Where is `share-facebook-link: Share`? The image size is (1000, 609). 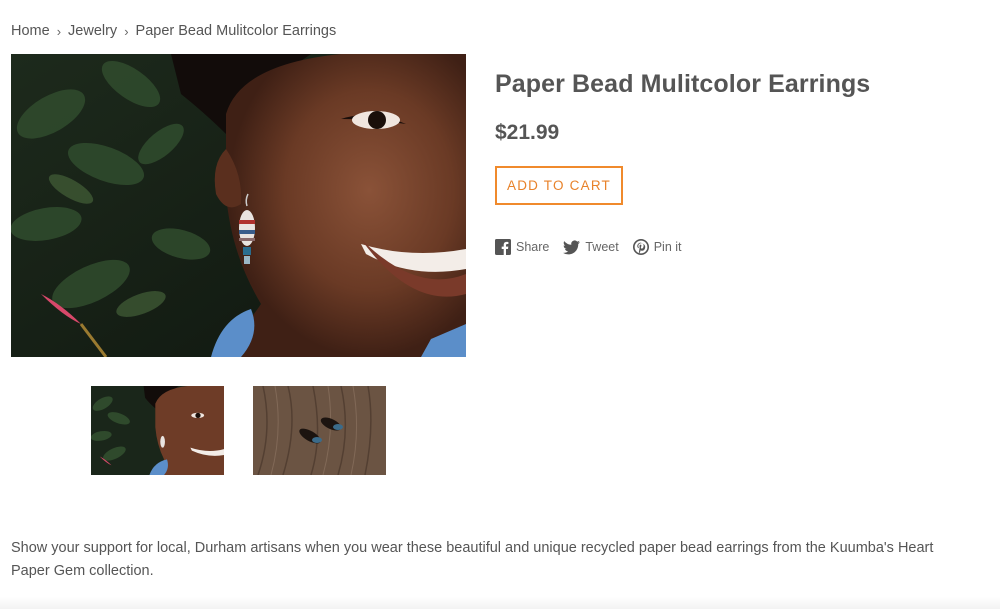
share-facebook-link: Share is located at coordinates (522, 247).